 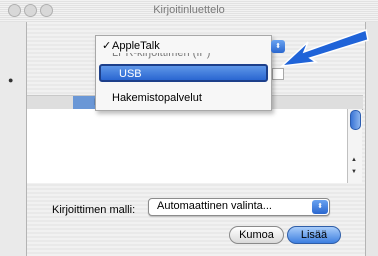 What do you see at coordinates (157, 98) in the screenshot?
I see `menu-item-label: Hakemistopalvelut` at bounding box center [157, 98].